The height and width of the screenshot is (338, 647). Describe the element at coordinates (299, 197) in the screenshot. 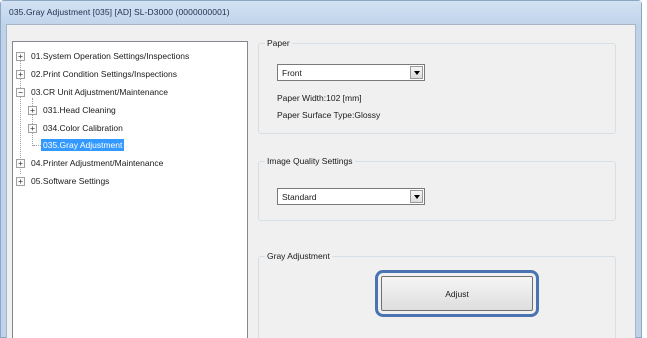

I see `image-quality-value: Standard` at that location.